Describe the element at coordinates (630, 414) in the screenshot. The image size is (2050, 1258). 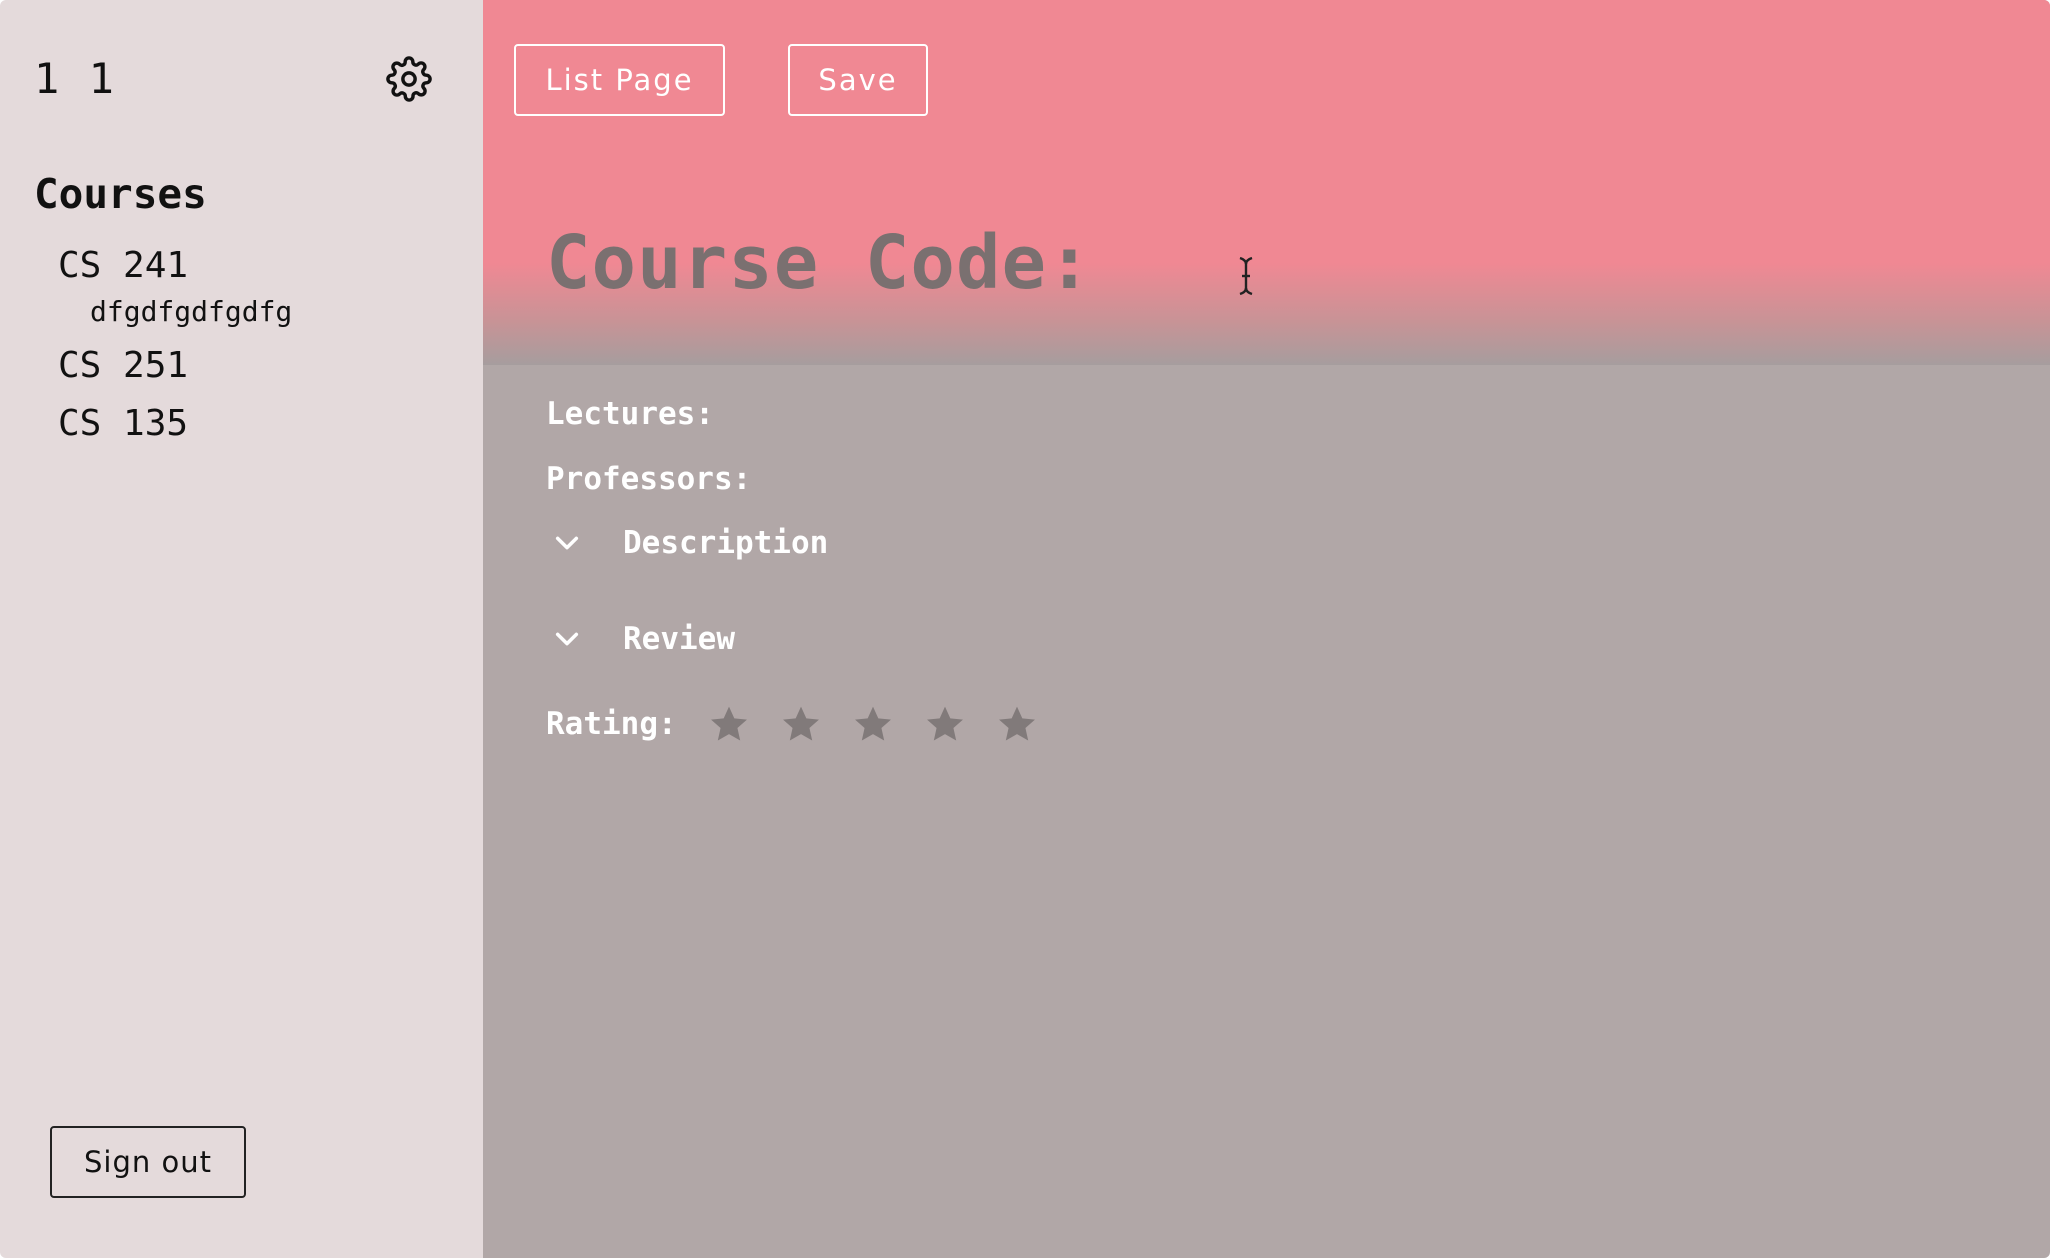
I see `lectures-label: Lectures:` at that location.